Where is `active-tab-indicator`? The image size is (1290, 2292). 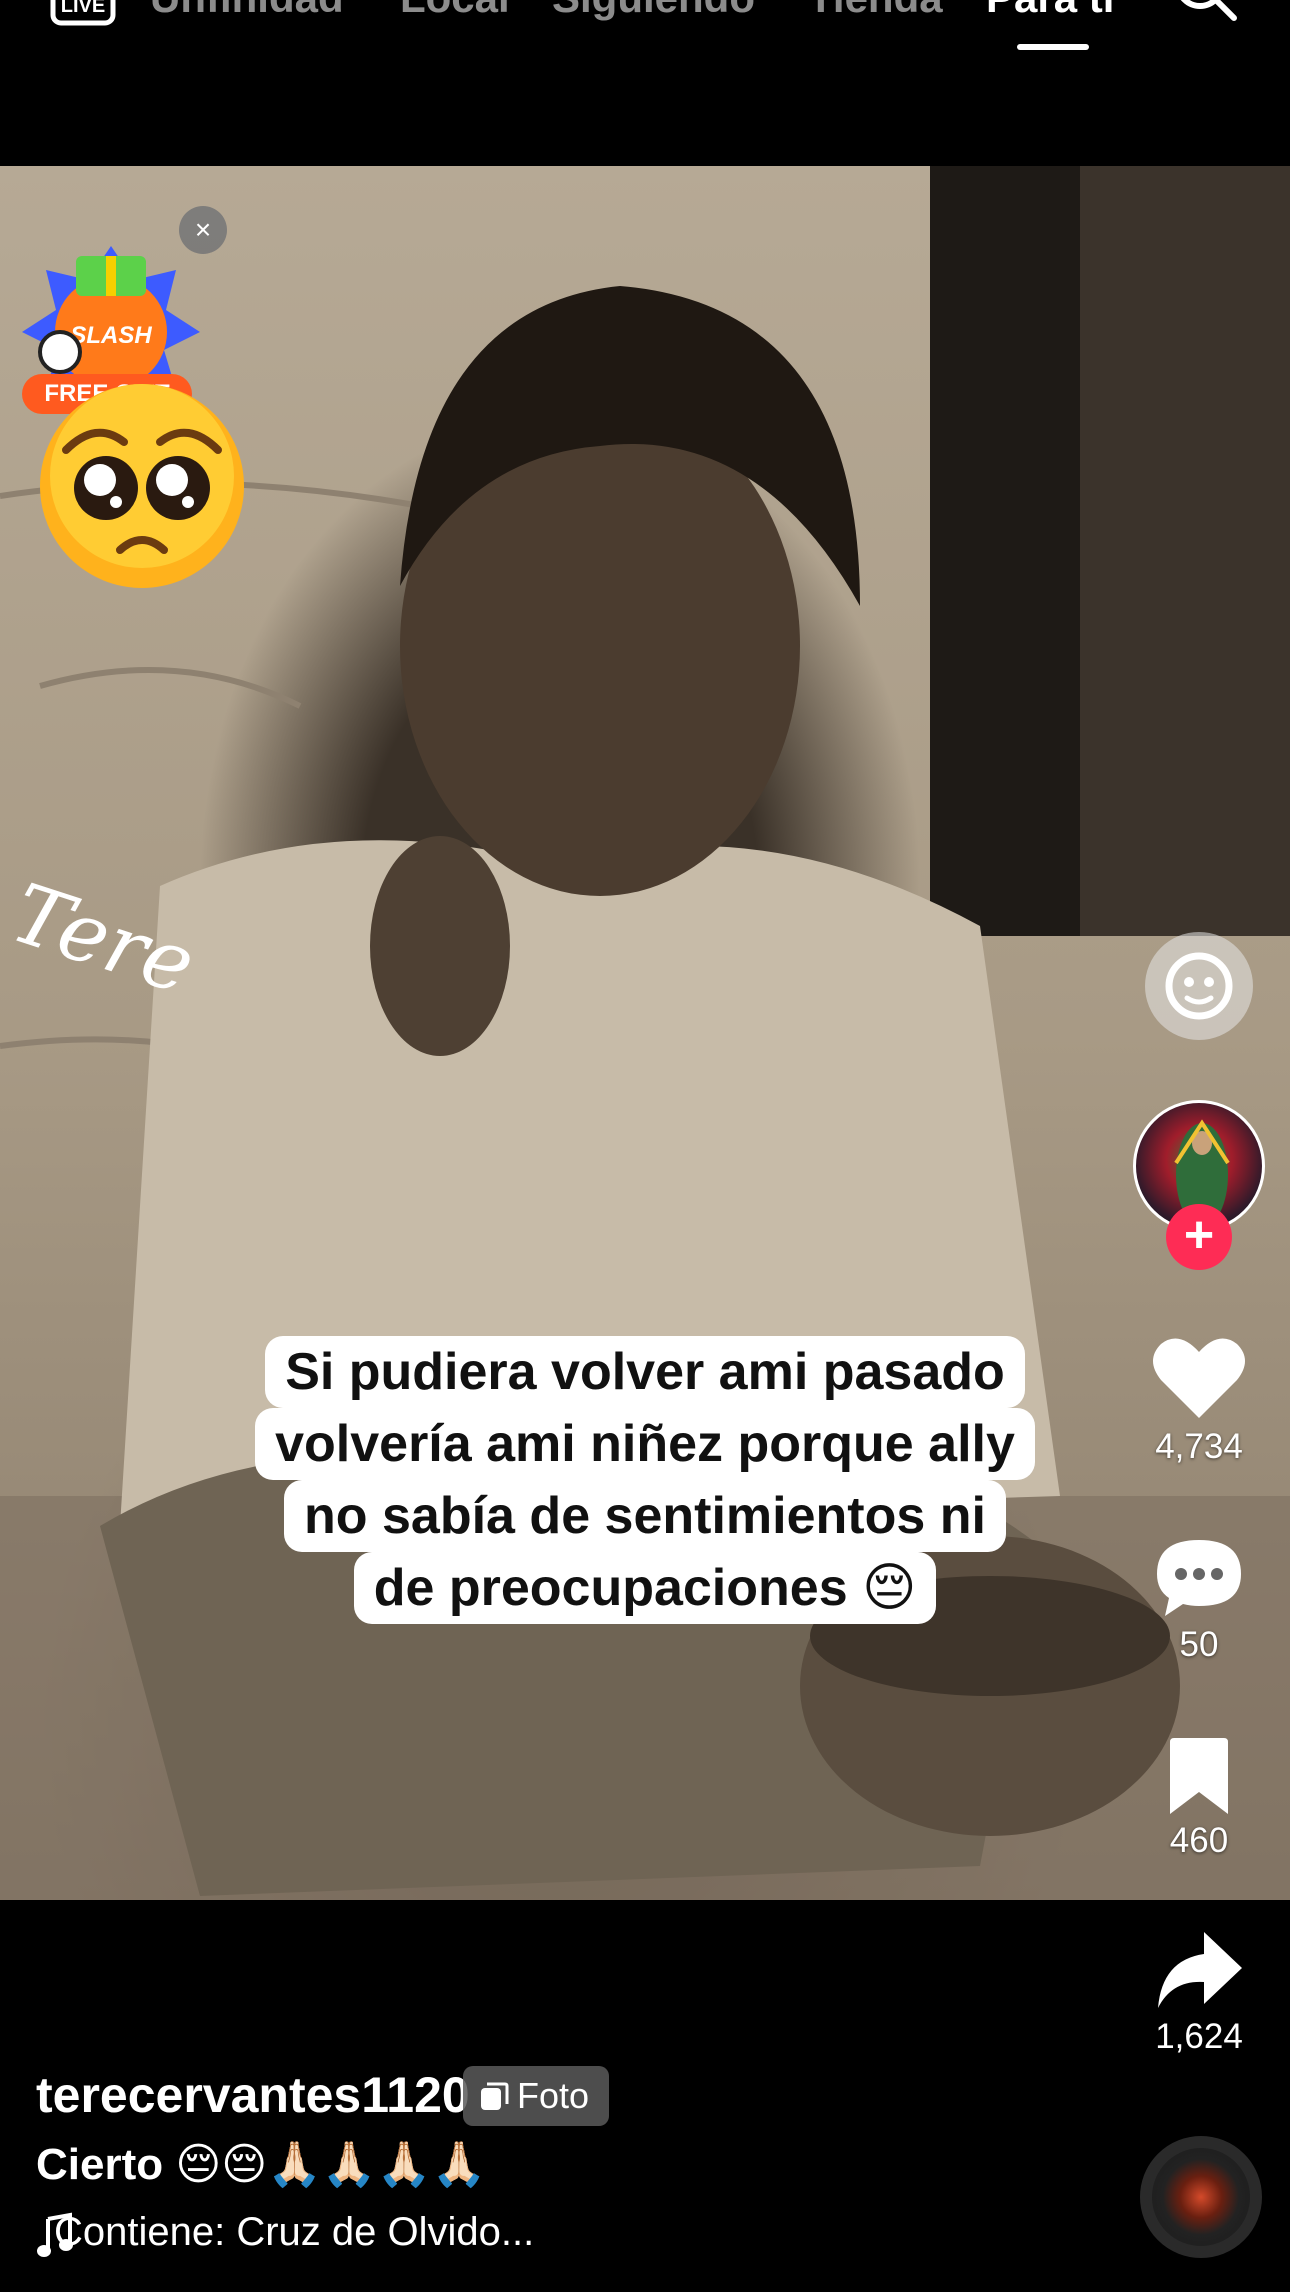
active-tab-indicator is located at coordinates (1053, 47).